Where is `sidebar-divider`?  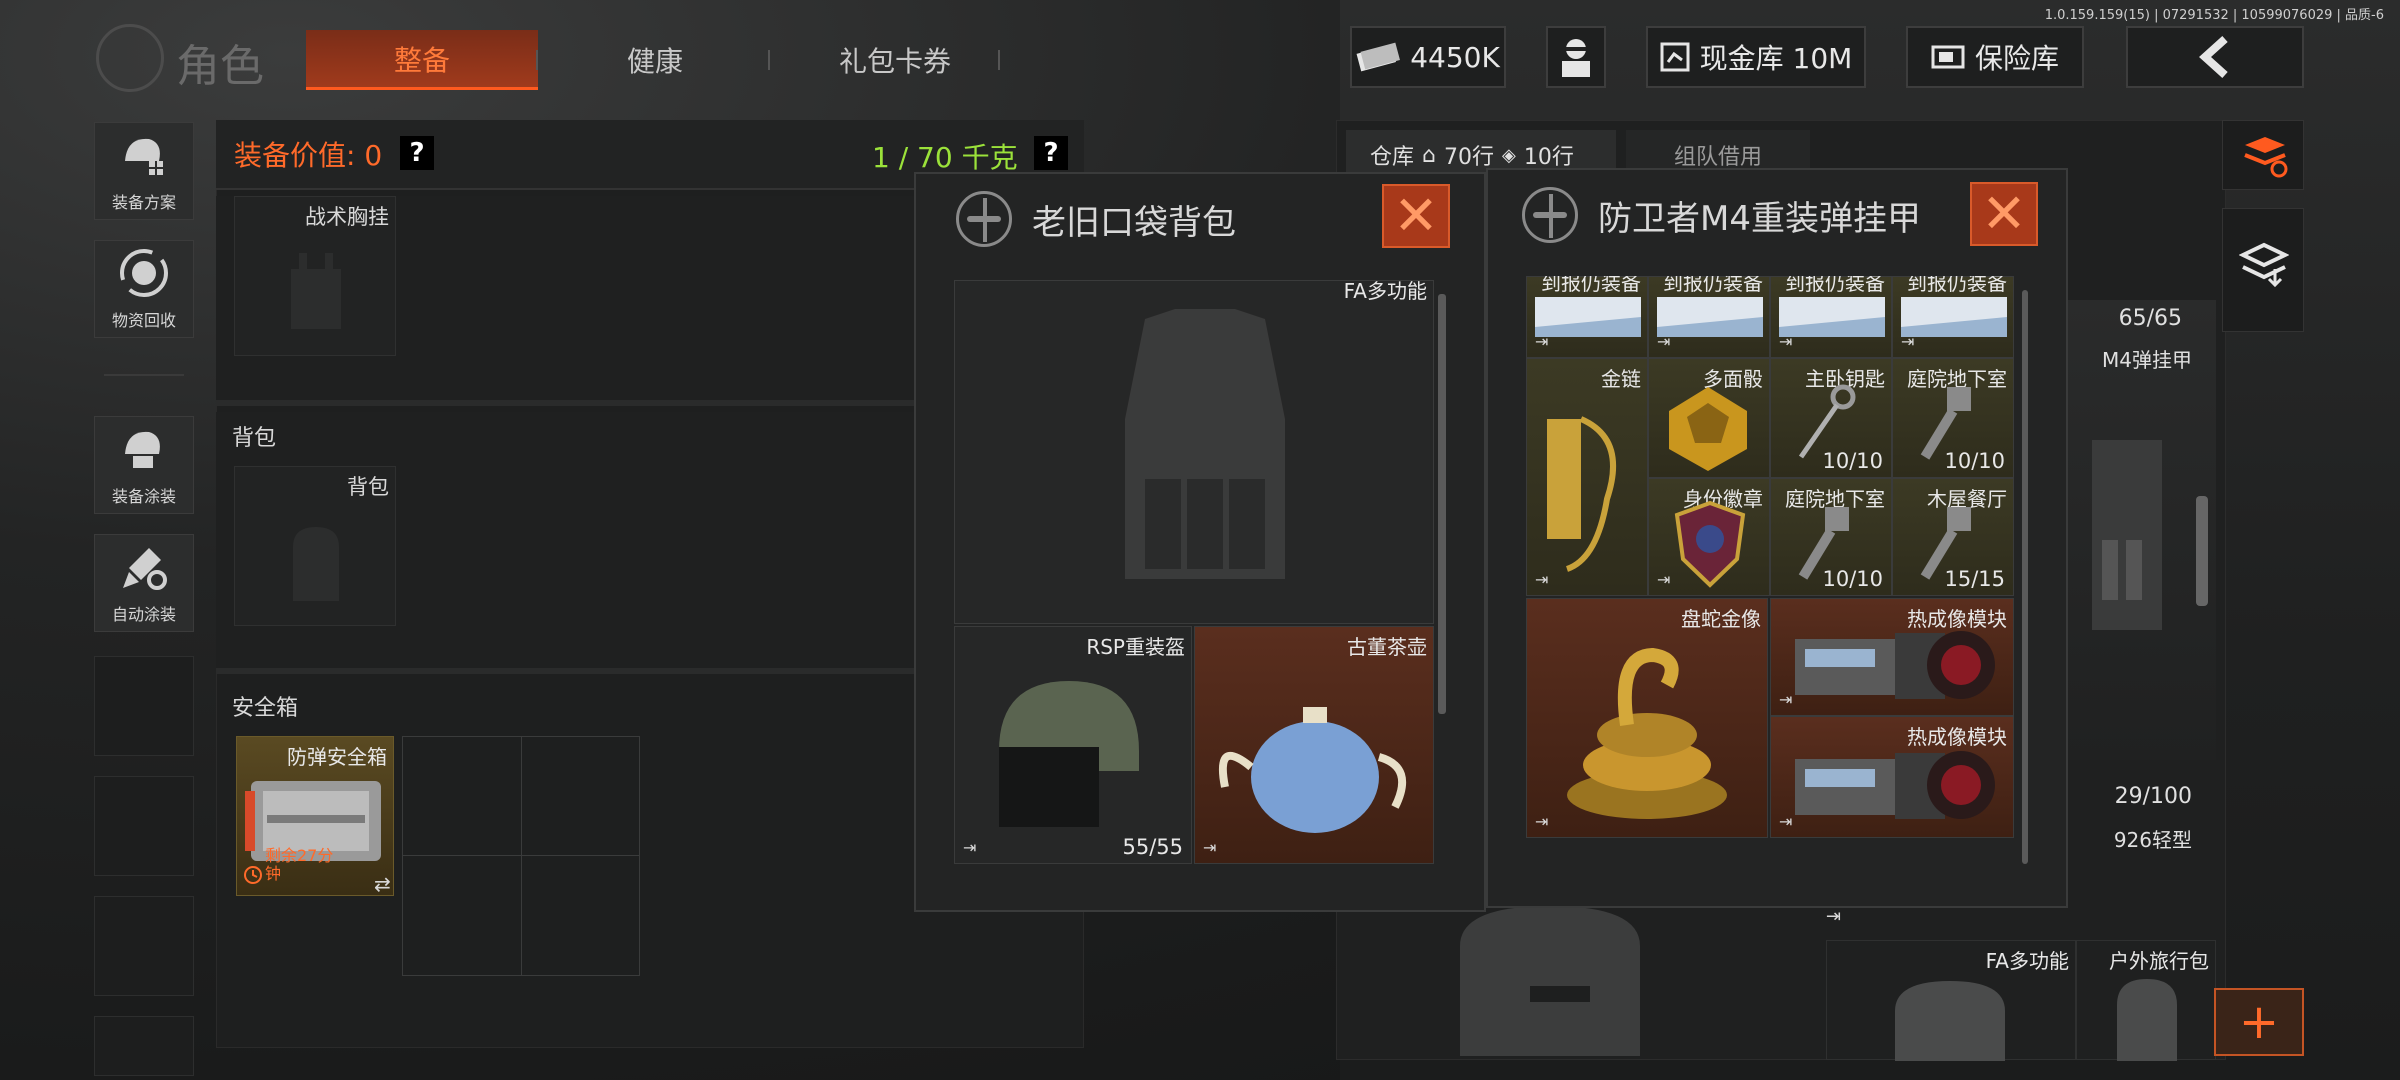 sidebar-divider is located at coordinates (144, 375).